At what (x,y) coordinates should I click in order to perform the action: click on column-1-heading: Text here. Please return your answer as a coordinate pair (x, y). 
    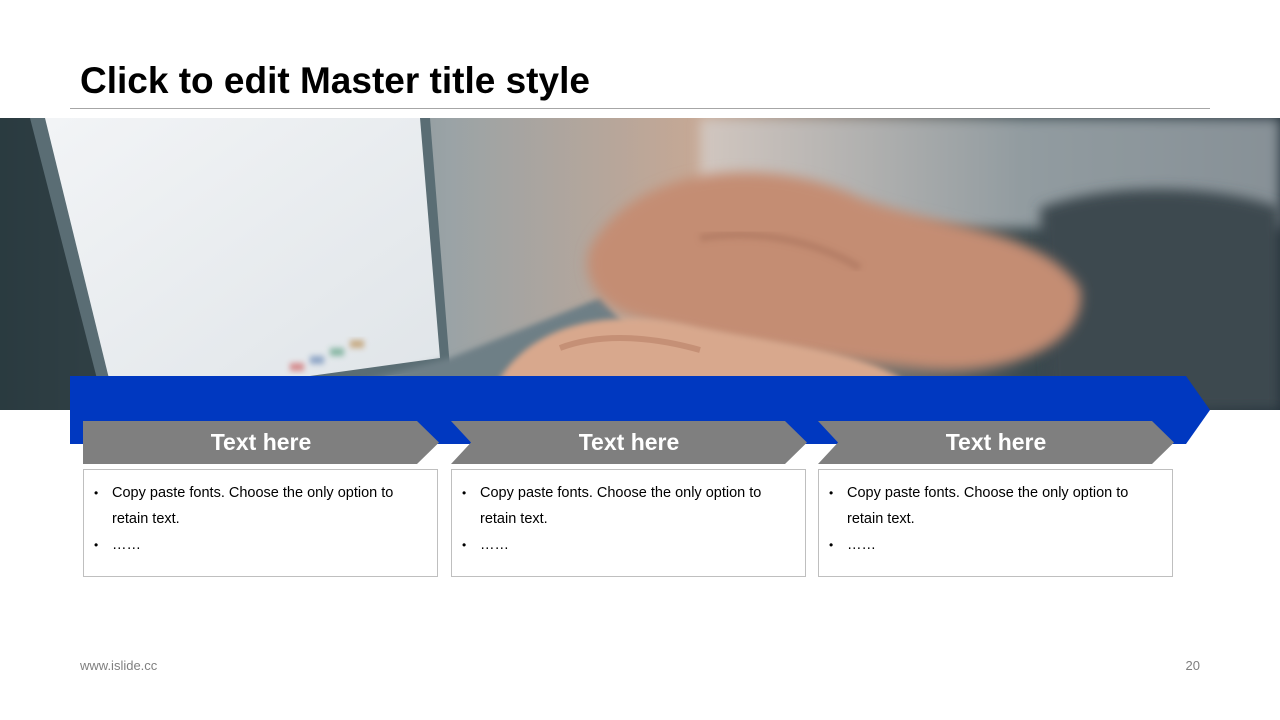
    Looking at the image, I should click on (261, 442).